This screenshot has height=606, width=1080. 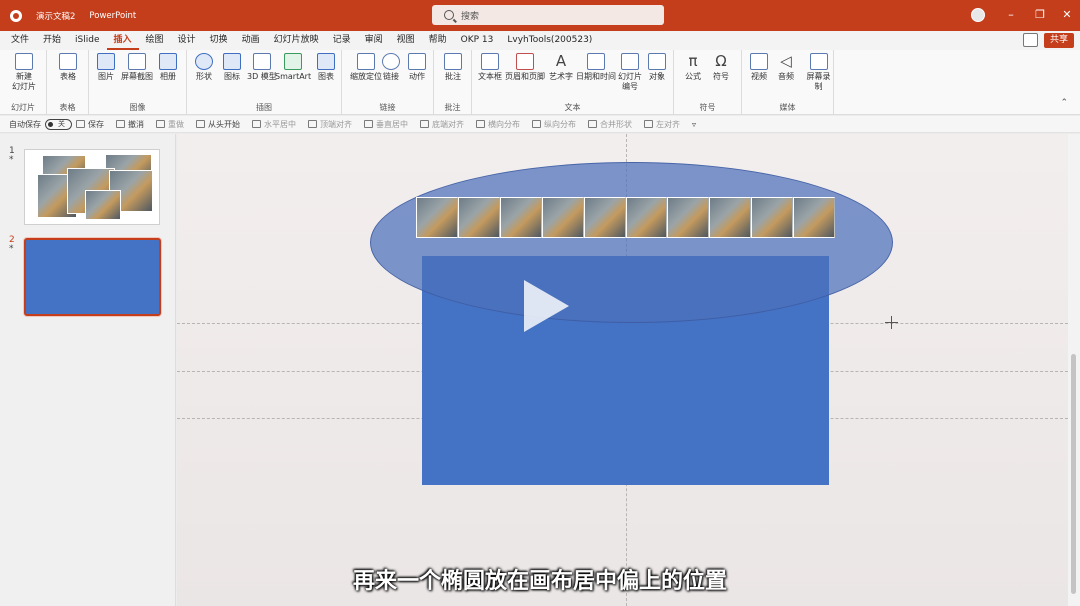 I want to click on 3d-model-label: 3D 模型, so click(x=262, y=76).